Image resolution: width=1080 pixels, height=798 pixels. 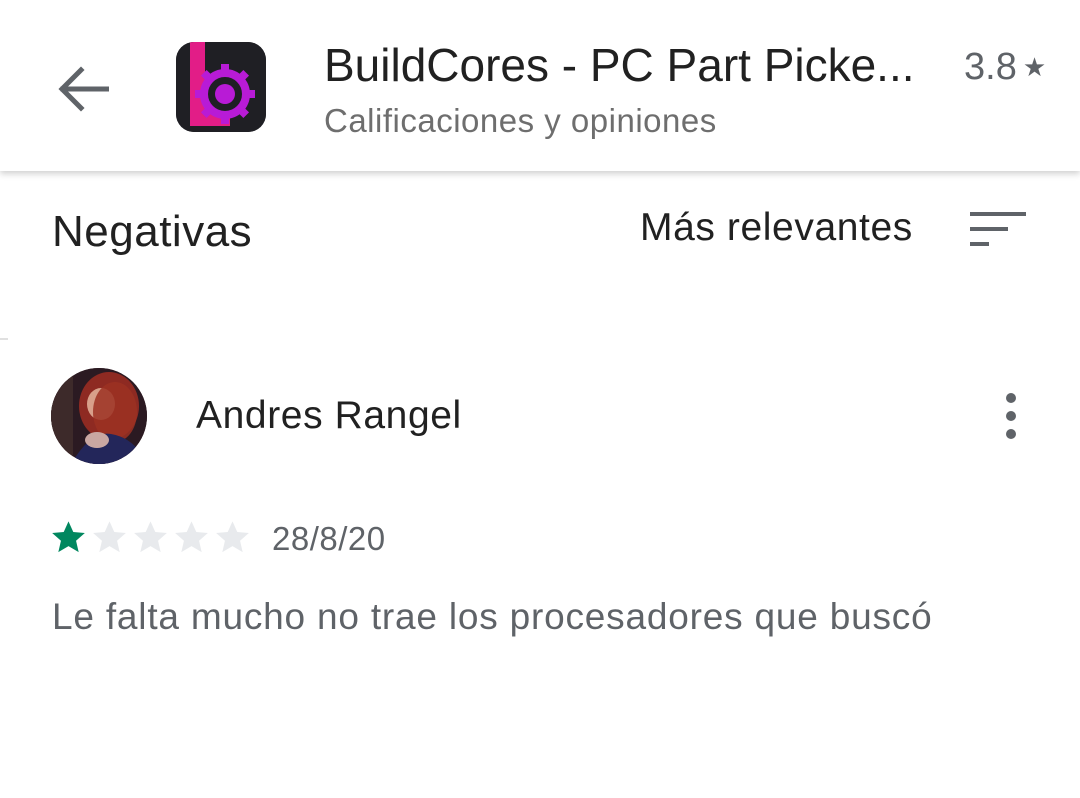 I want to click on reviewer-name: Andres Rangel, so click(x=329, y=415).